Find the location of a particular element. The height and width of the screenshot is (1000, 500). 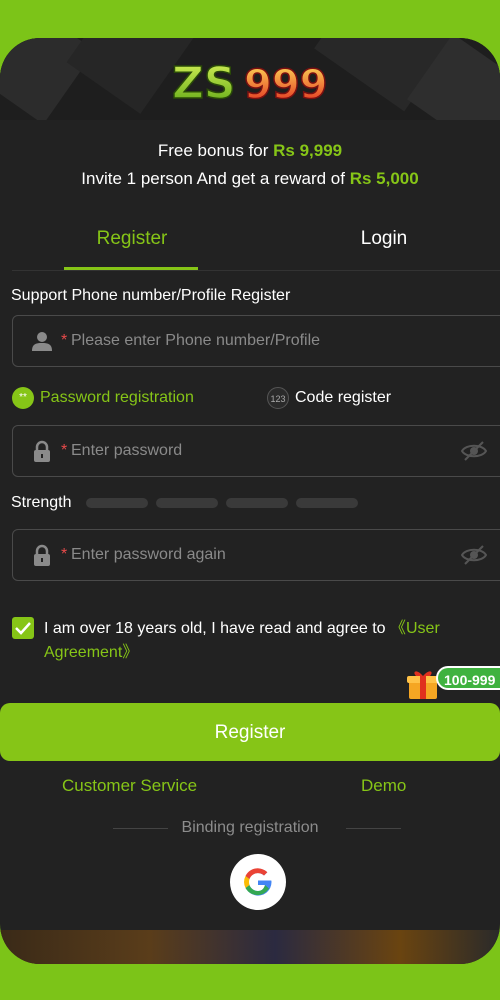

promo-bonus-amount: Rs 9,999 is located at coordinates (308, 150).